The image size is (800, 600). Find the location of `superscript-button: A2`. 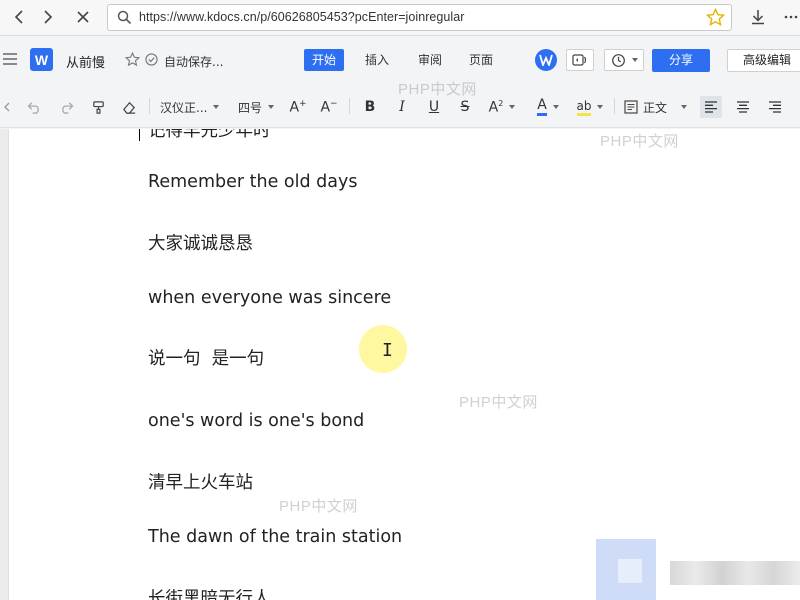

superscript-button: A2 is located at coordinates (502, 107).